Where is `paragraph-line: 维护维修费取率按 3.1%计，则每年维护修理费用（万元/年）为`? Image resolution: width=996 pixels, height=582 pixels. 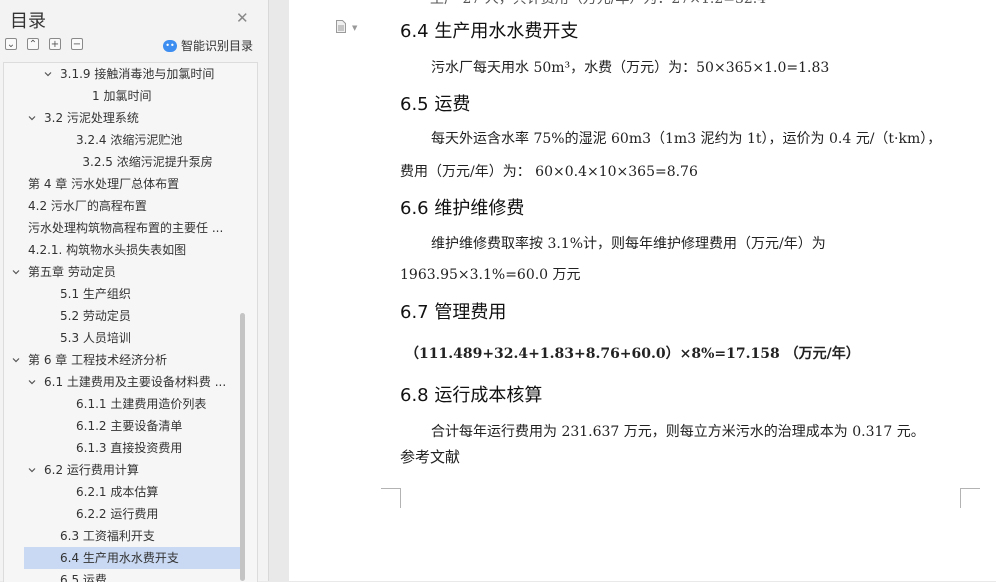
paragraph-line: 维护维修费取率按 3.1%计，则每年维护修理费用（万元/年）为 is located at coordinates (628, 244).